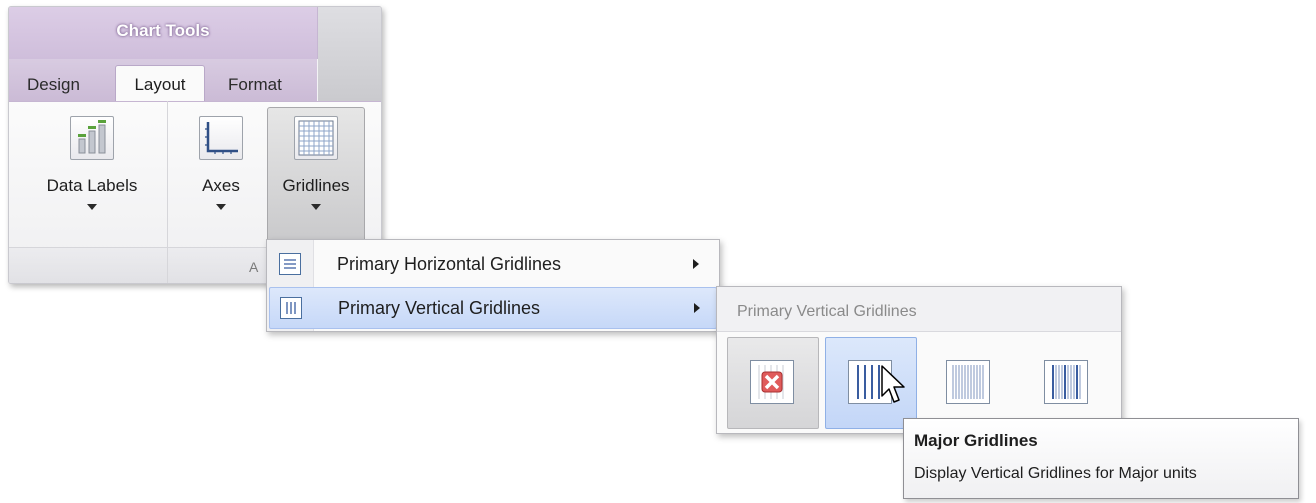  I want to click on axes-button: Axes, so click(221, 176).